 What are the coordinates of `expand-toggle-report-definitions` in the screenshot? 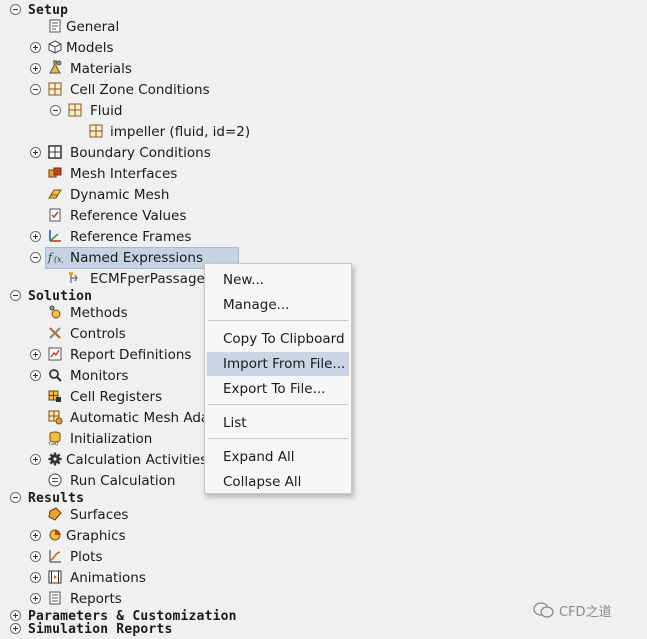 It's located at (35, 354).